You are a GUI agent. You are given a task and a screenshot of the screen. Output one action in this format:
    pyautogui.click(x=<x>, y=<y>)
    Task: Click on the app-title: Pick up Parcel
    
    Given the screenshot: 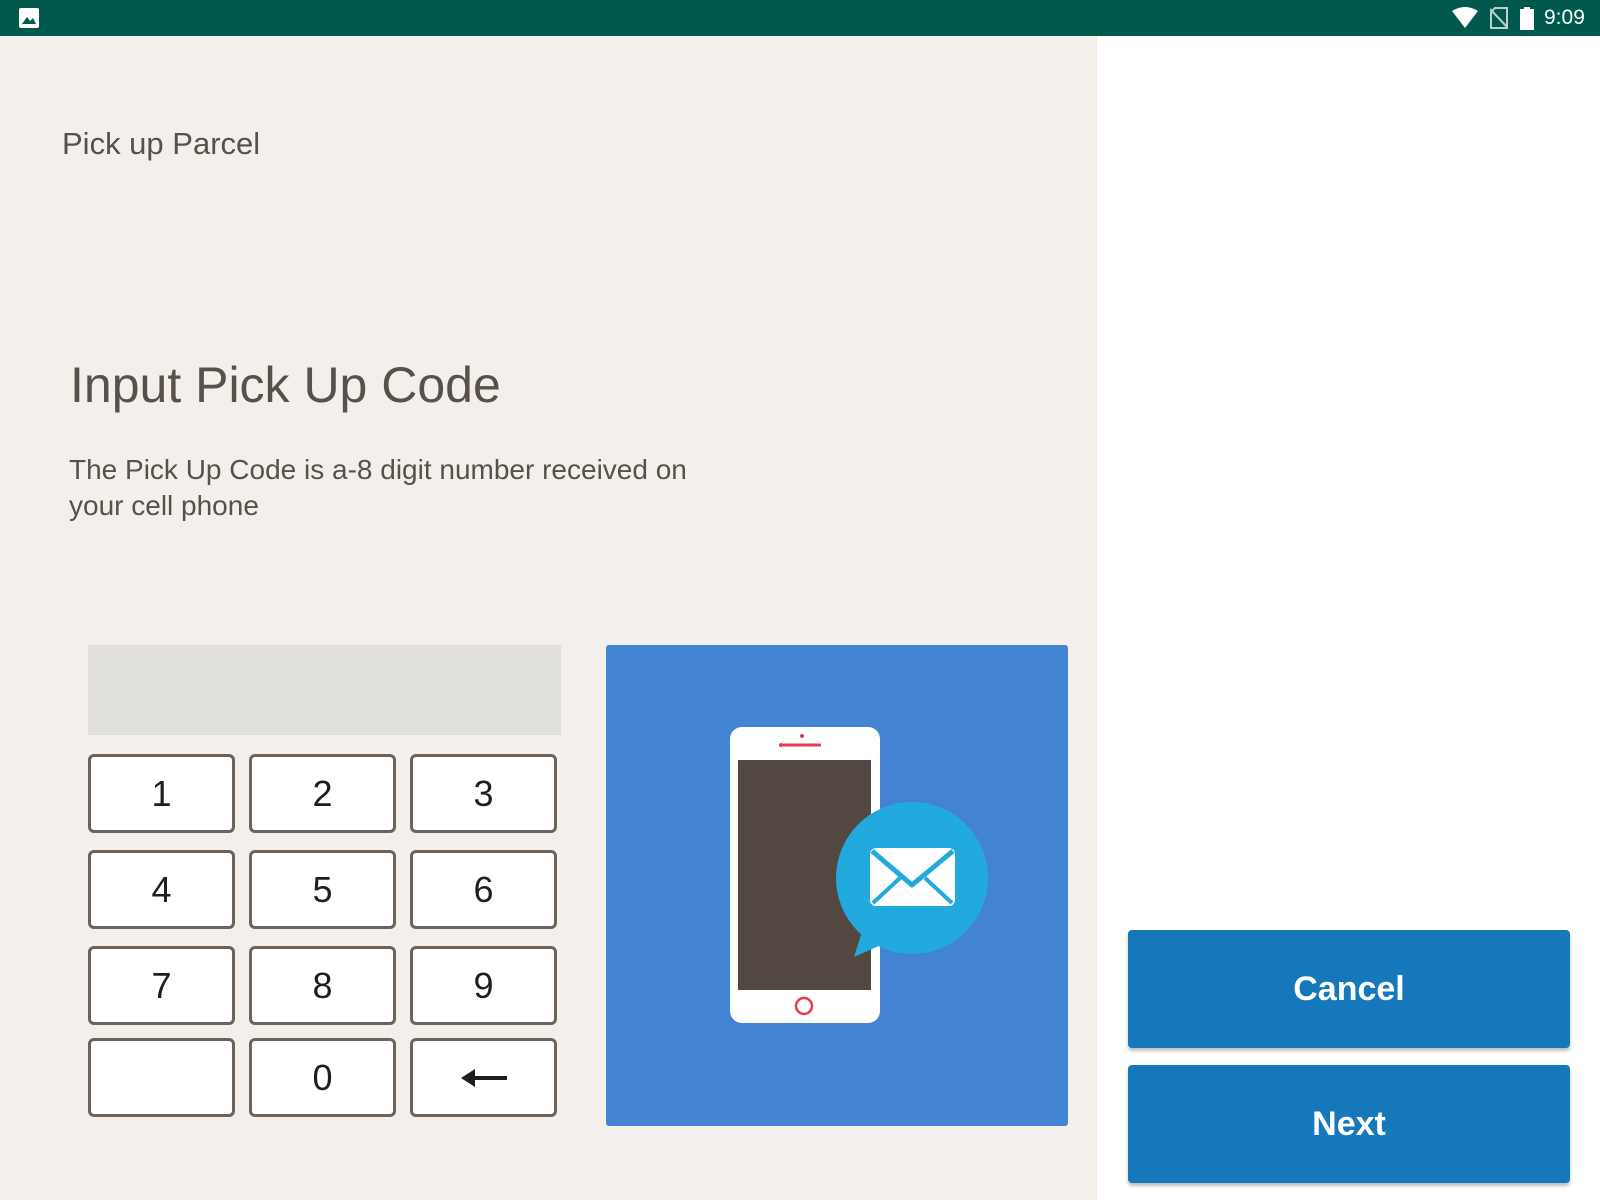 What is the action you would take?
    pyautogui.click(x=161, y=143)
    